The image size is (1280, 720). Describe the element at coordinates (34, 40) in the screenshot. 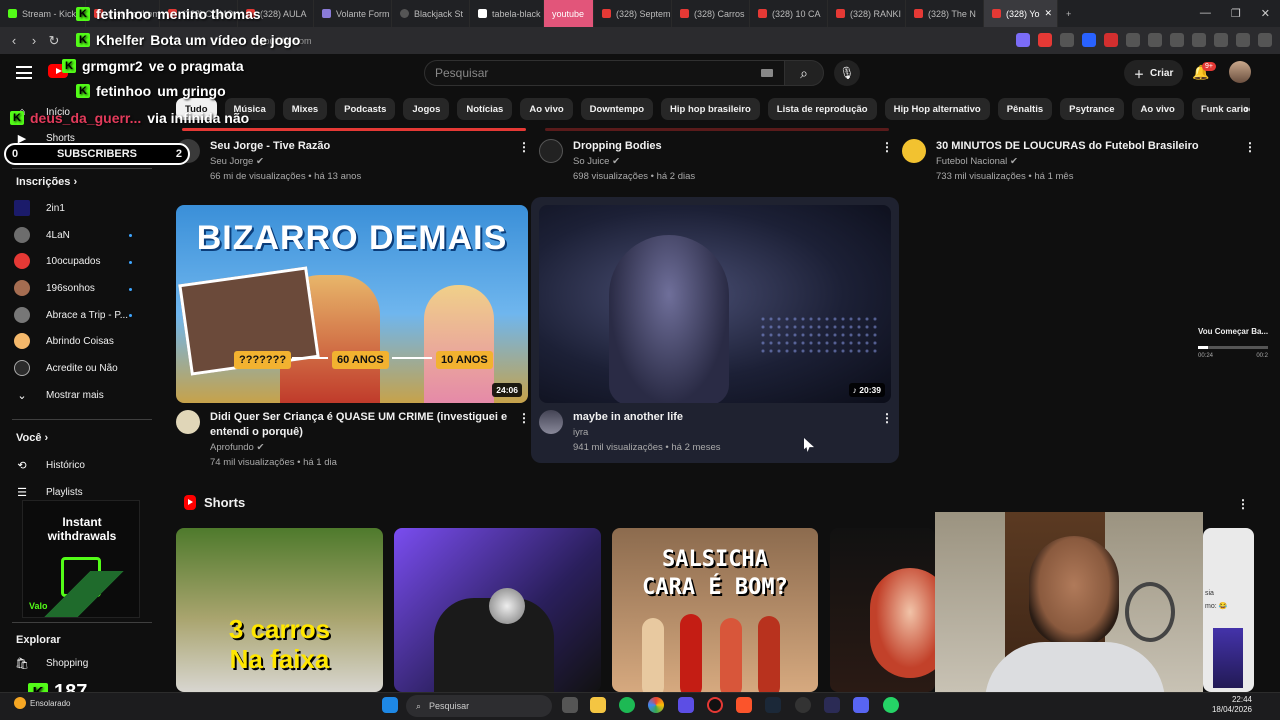

I see `forward-icon: ›` at that location.